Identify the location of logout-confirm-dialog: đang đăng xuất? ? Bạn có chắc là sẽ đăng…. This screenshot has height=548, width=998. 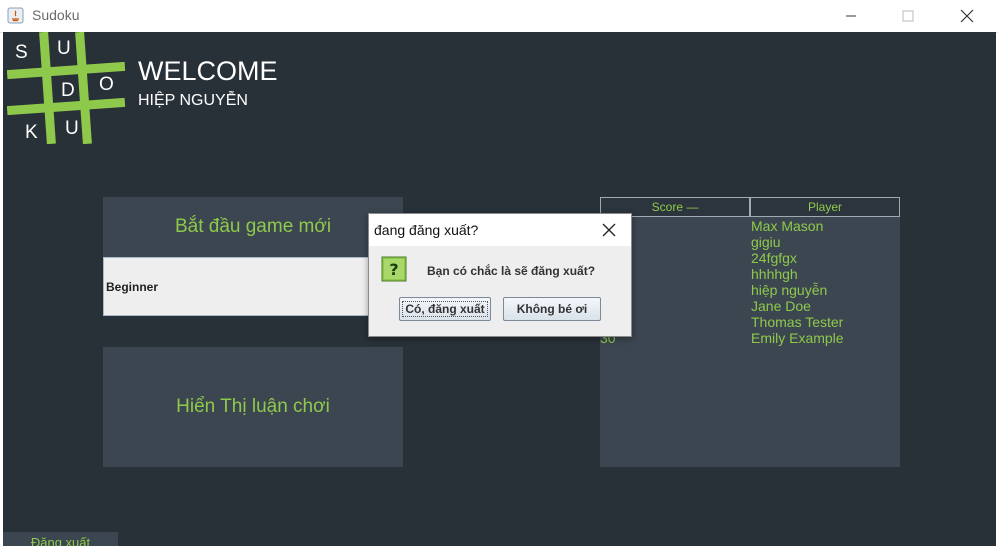
(500, 275).